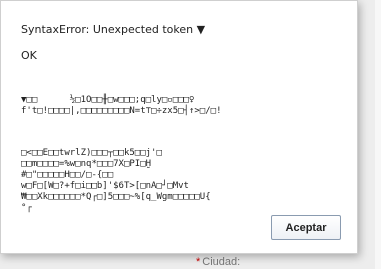 The width and height of the screenshot is (381, 269). I want to click on accept-button: Aceptar, so click(306, 227).